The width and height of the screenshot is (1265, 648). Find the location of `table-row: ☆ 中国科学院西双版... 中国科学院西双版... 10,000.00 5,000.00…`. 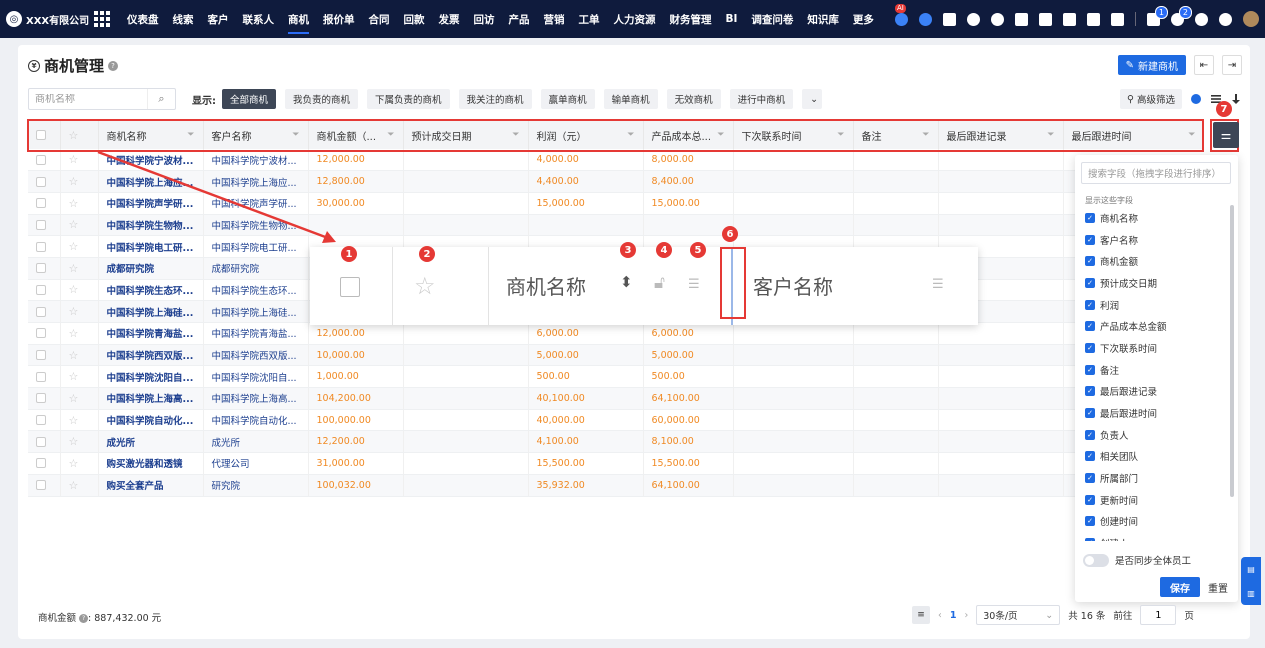

table-row: ☆ 中国科学院西双版... 中国科学院西双版... 10,000.00 5,000.00… is located at coordinates (616, 355).